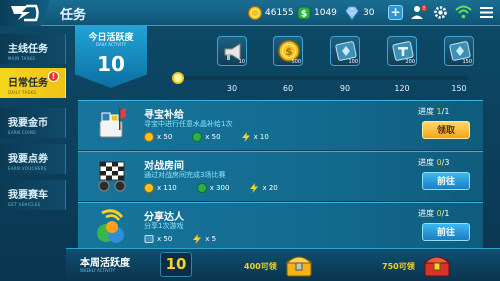  Describe the element at coordinates (188, 124) in the screenshot. I see `task-description: 寻宝中进行任意水晶补给1次` at that location.